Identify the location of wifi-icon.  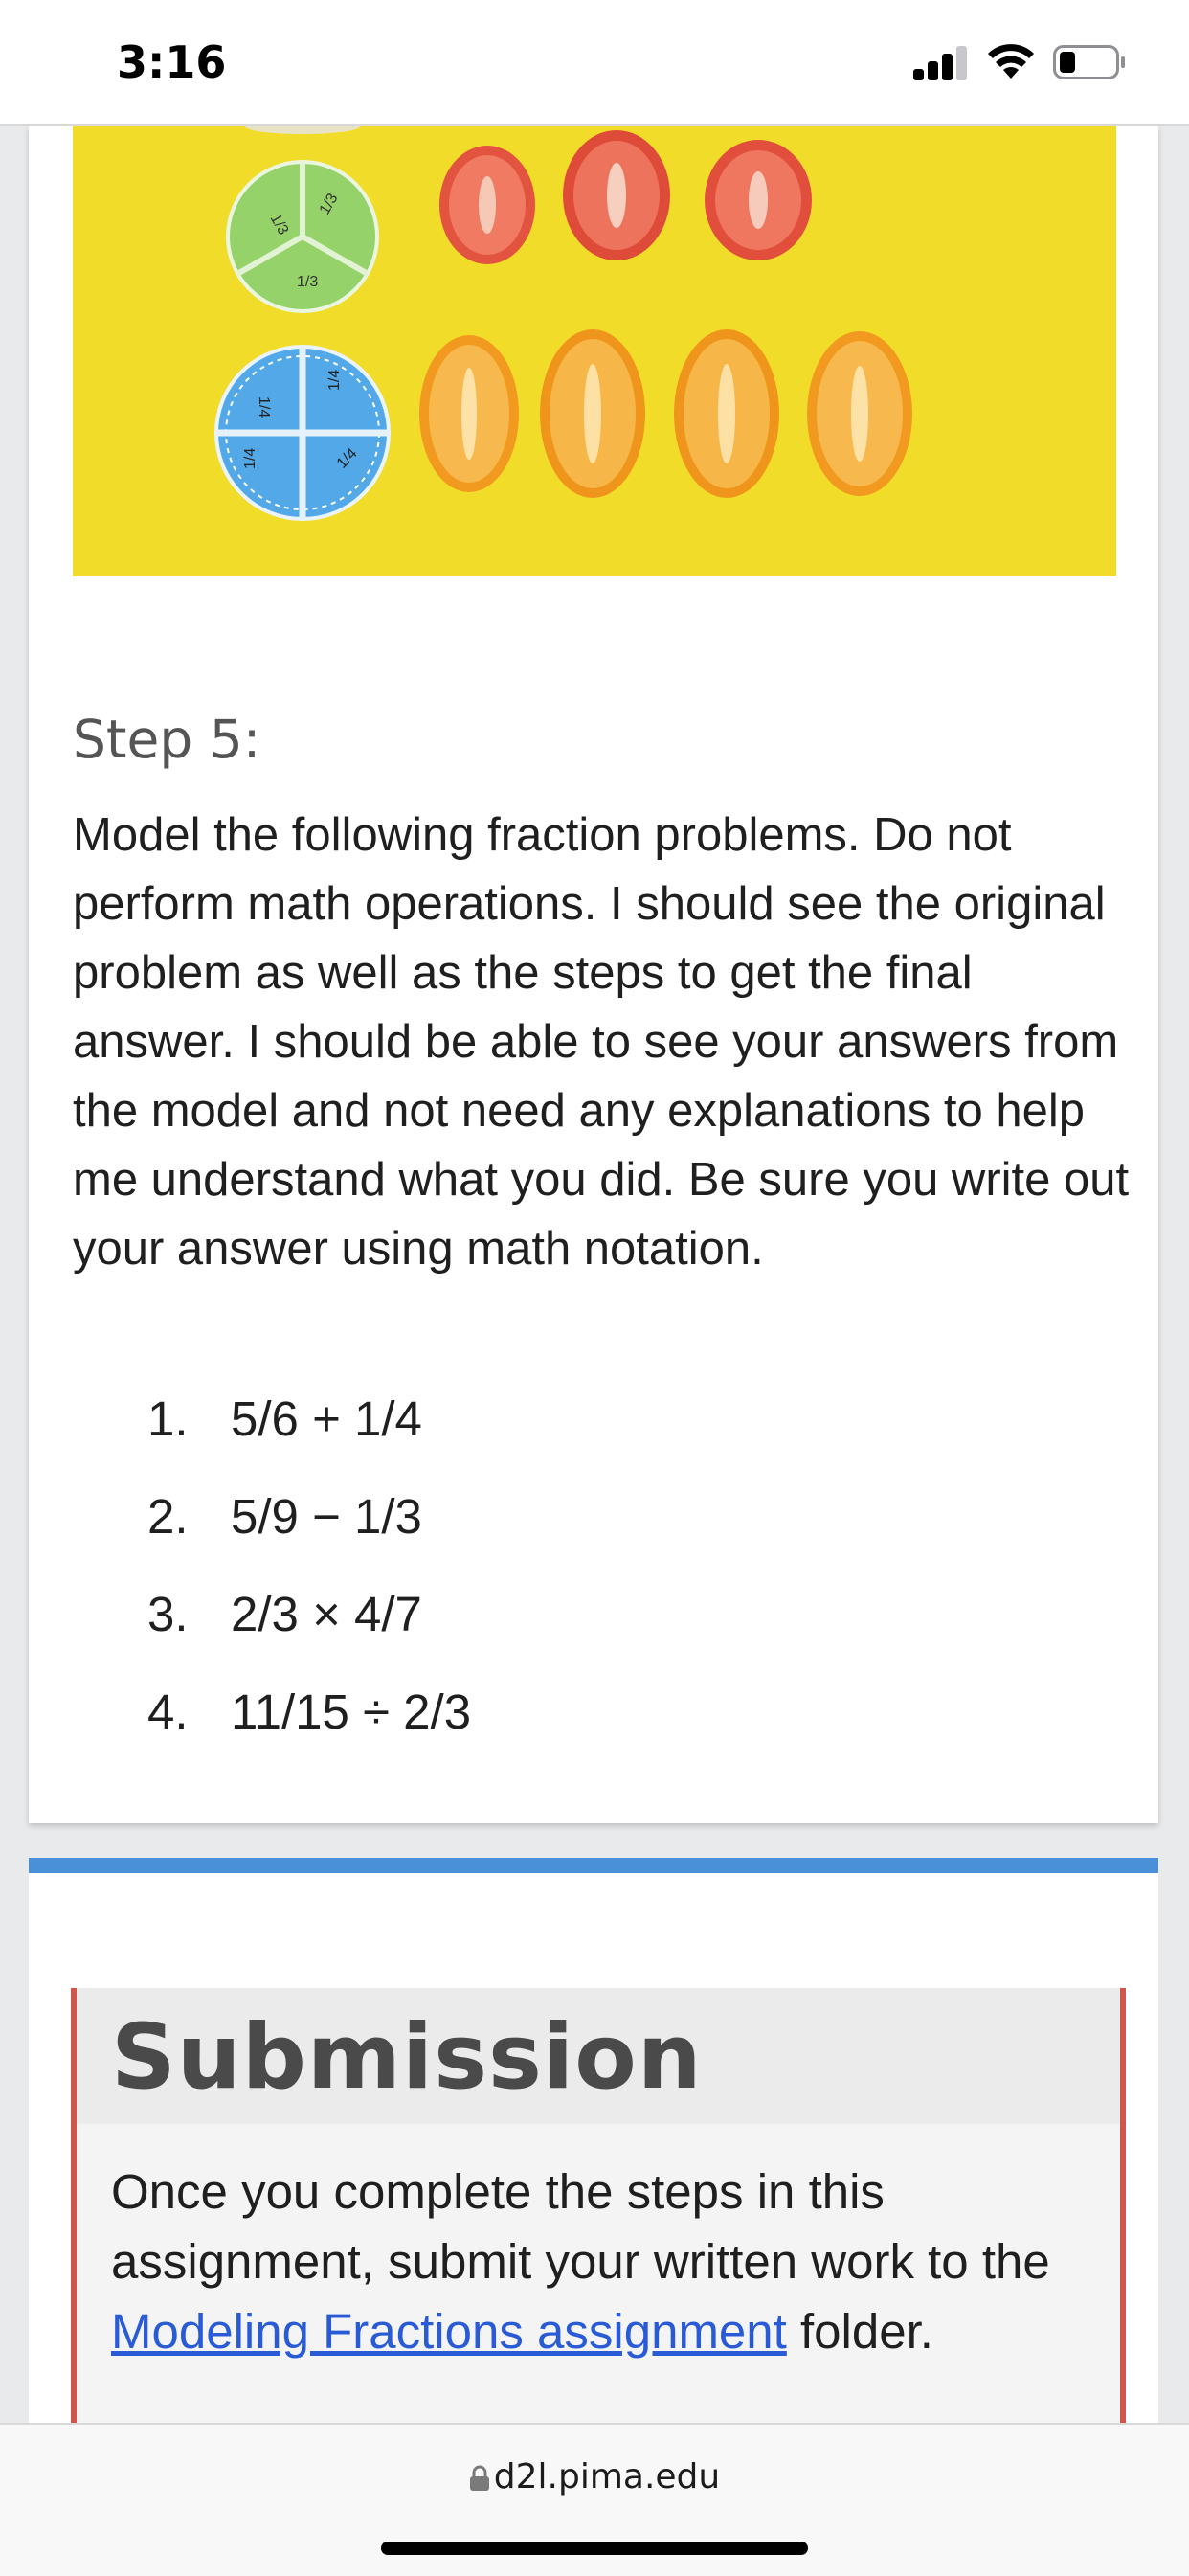
(1011, 62).